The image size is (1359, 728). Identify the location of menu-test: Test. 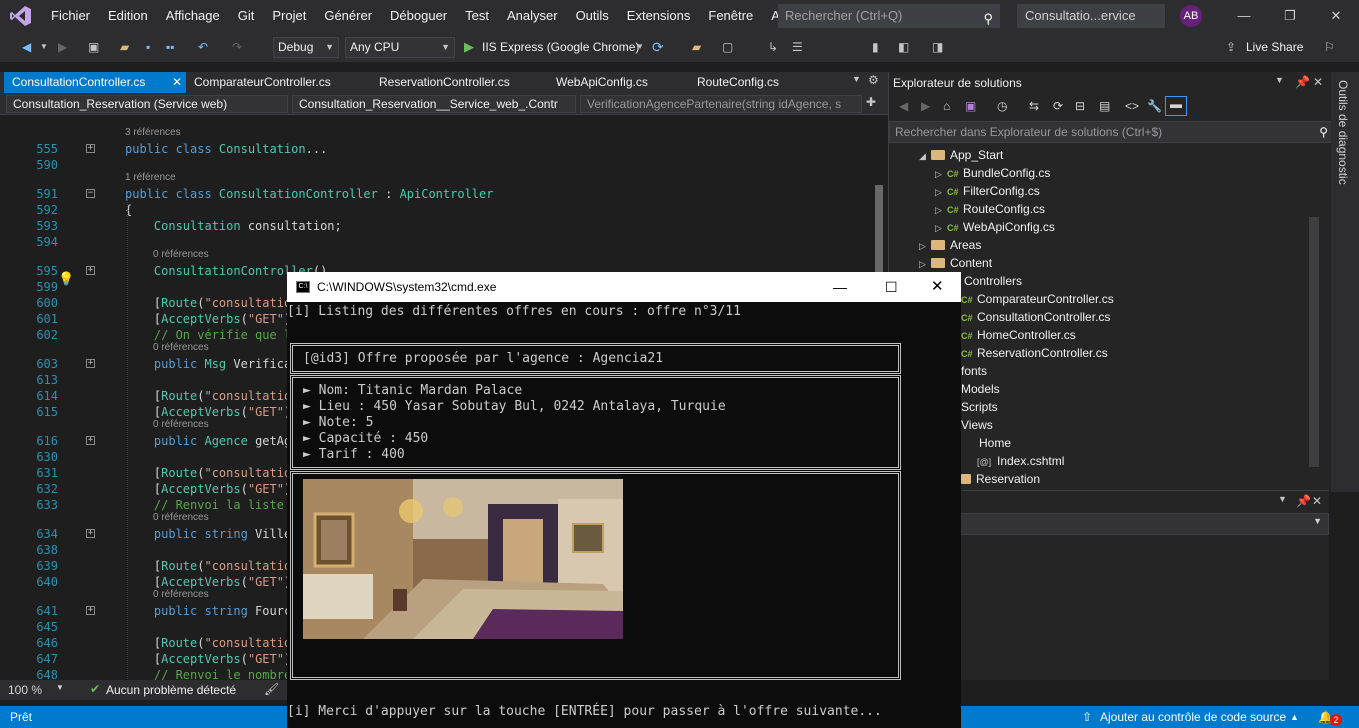
(477, 16).